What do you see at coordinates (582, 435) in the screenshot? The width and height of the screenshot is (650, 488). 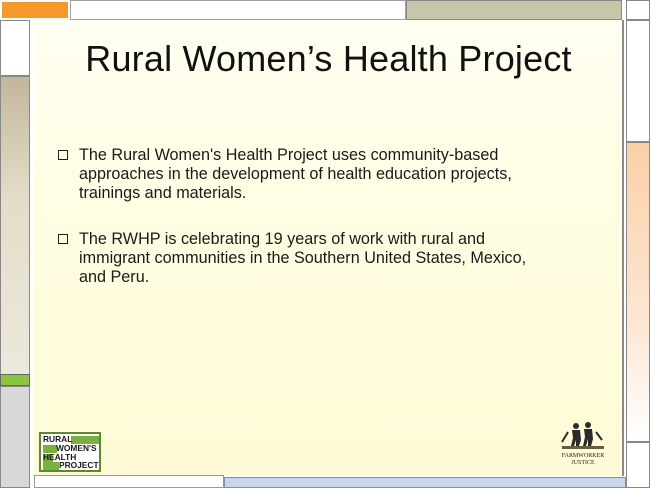 I see `farmworker-figures-icon` at bounding box center [582, 435].